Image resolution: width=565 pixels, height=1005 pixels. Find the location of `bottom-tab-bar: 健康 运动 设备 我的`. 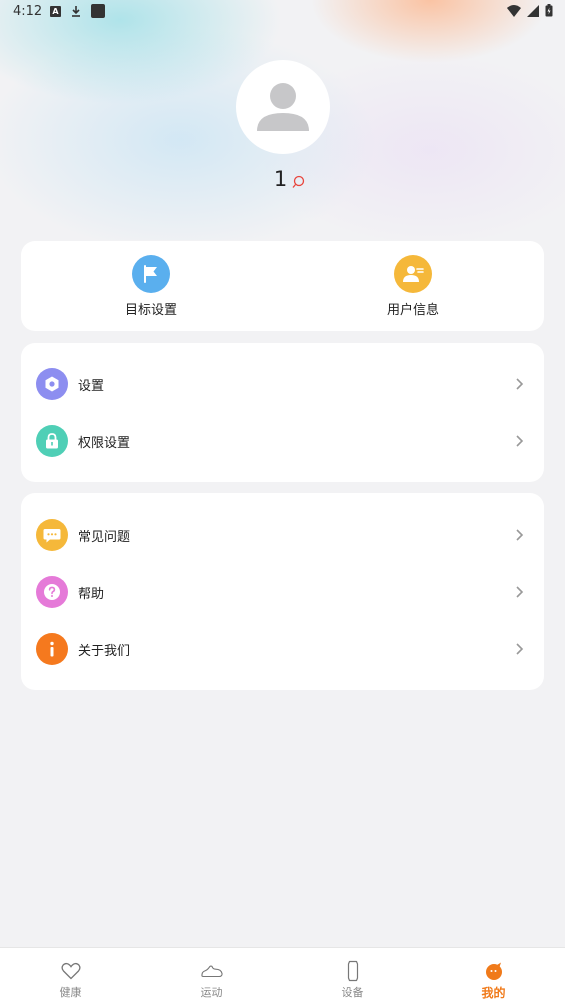

bottom-tab-bar: 健康 运动 设备 我的 is located at coordinates (282, 976).